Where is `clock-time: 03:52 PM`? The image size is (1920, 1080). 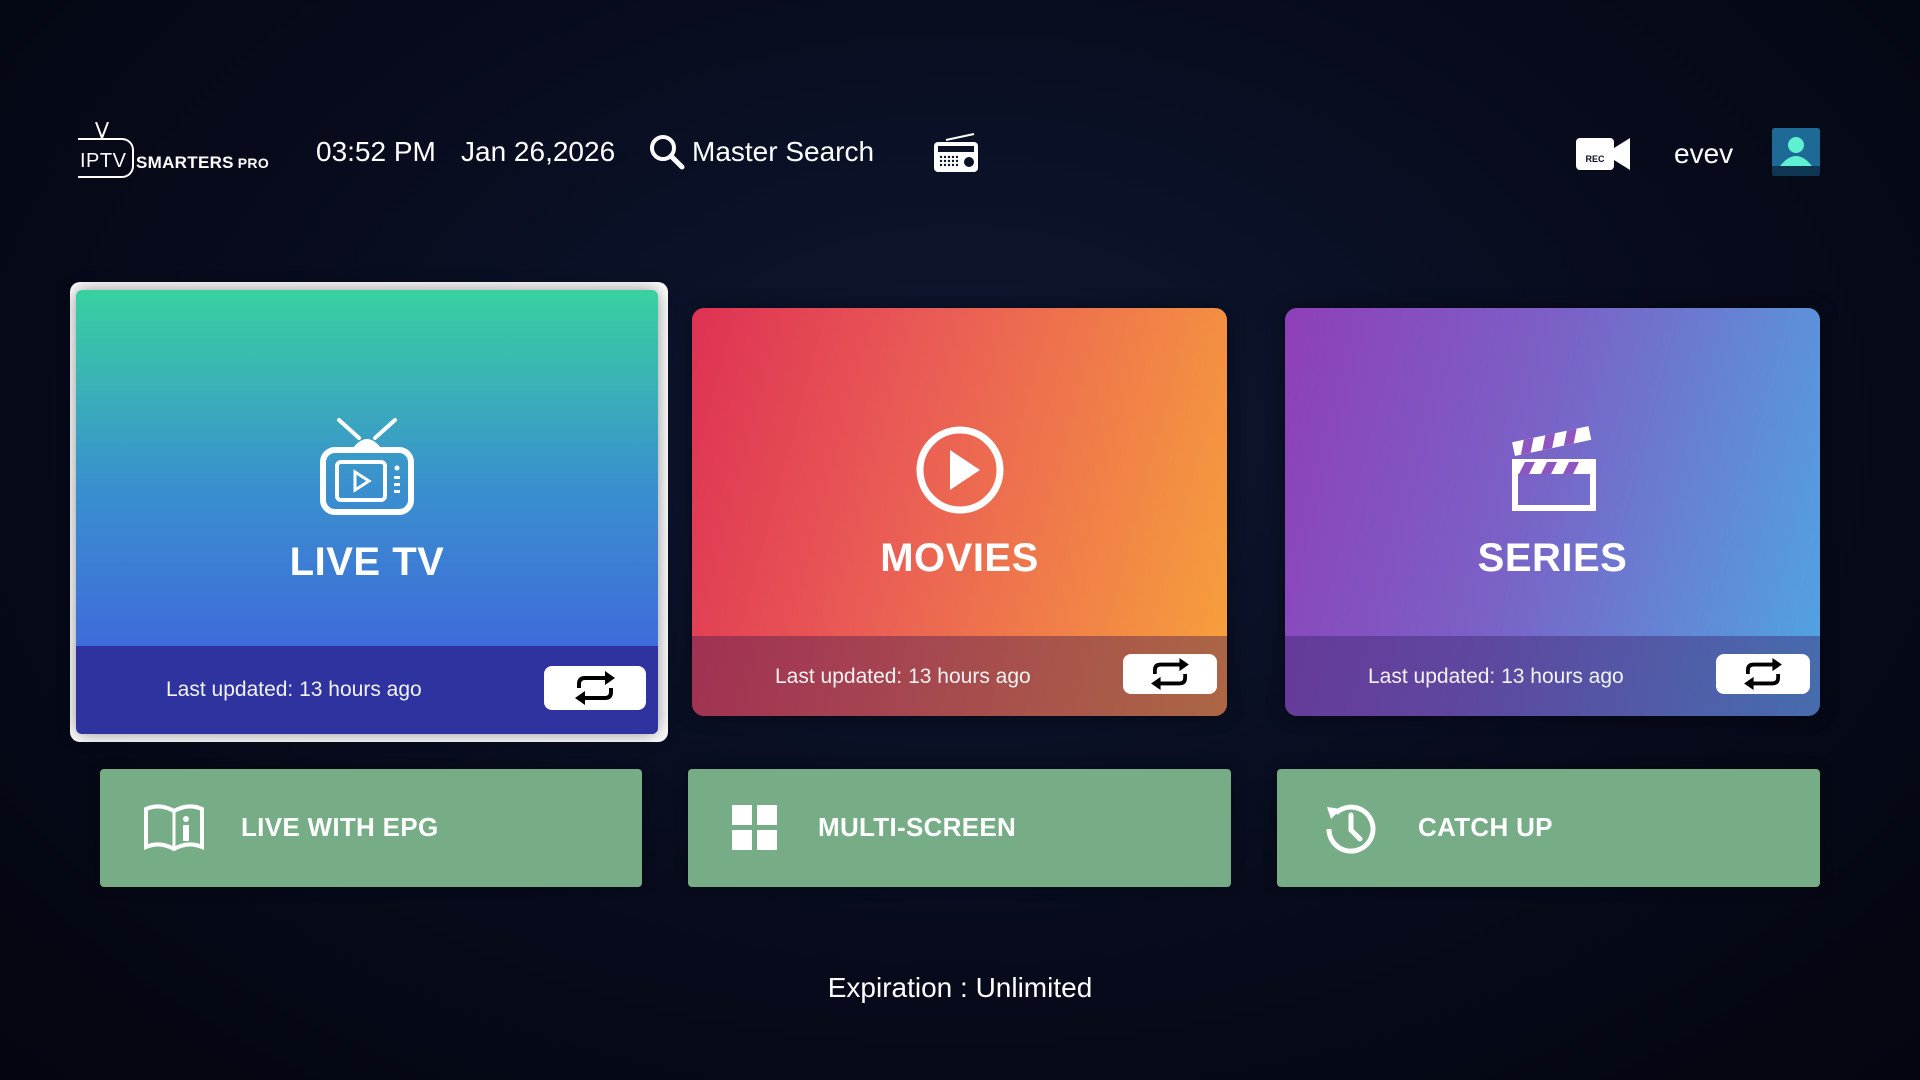 clock-time: 03:52 PM is located at coordinates (376, 151).